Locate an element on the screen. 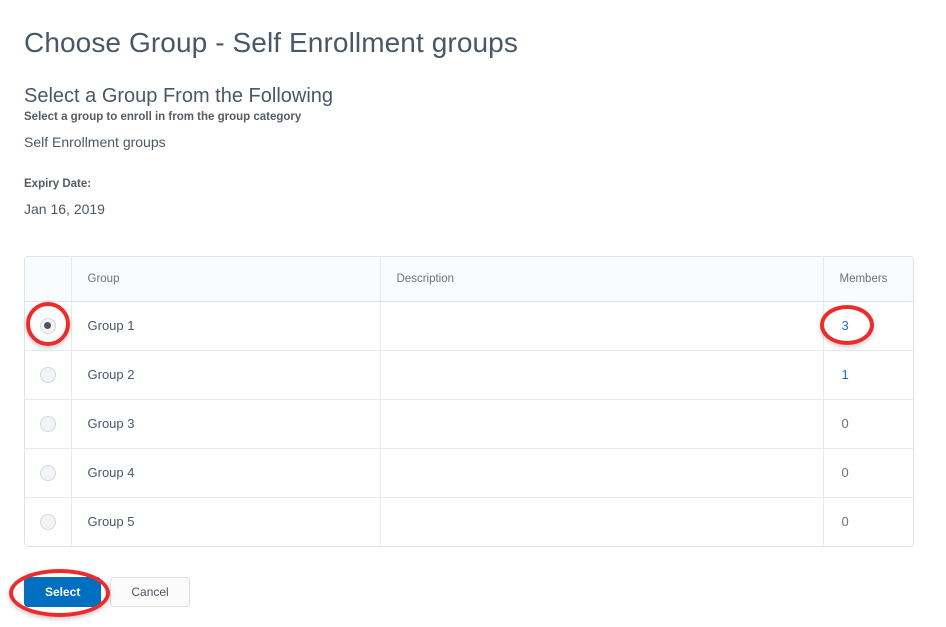 The height and width of the screenshot is (627, 946). column-header-group: Group is located at coordinates (226, 279).